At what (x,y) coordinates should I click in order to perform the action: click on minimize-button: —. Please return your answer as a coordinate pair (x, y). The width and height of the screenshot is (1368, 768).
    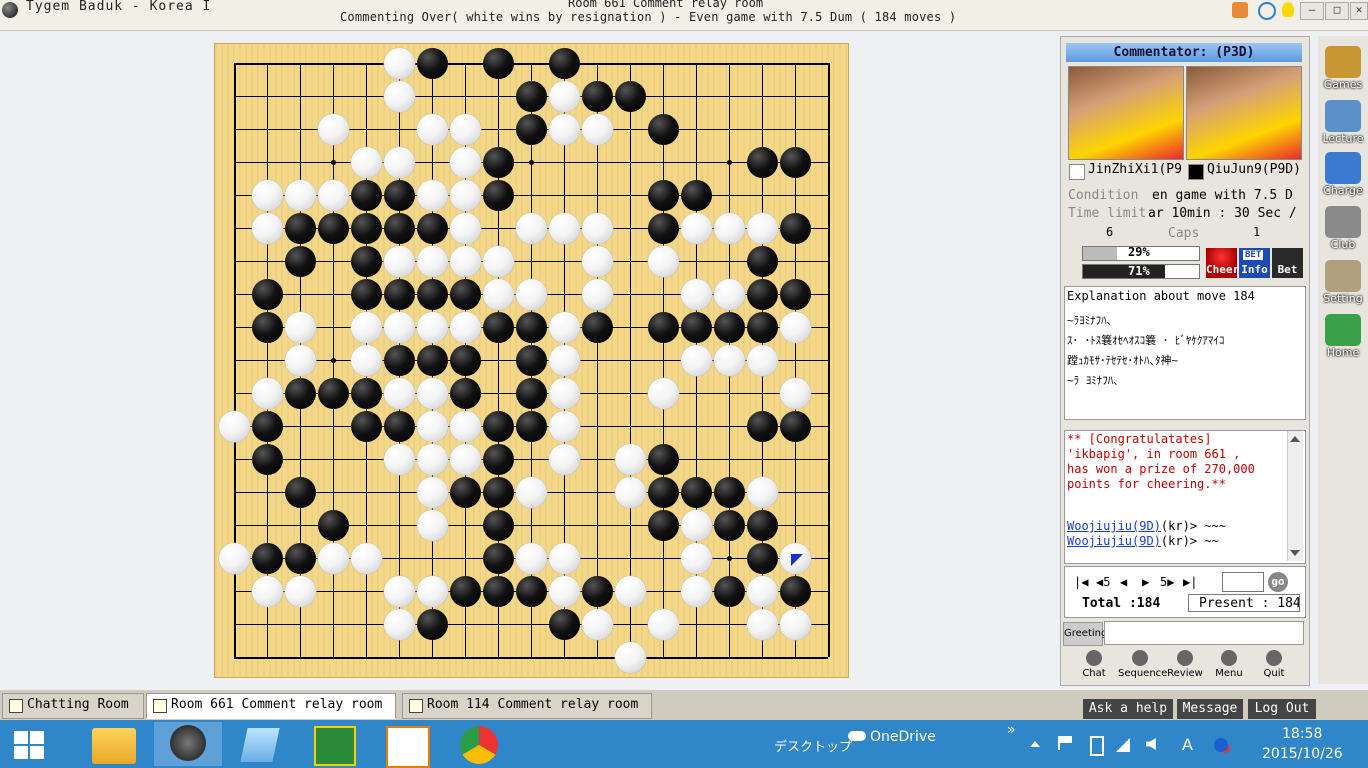
    Looking at the image, I should click on (1312, 11).